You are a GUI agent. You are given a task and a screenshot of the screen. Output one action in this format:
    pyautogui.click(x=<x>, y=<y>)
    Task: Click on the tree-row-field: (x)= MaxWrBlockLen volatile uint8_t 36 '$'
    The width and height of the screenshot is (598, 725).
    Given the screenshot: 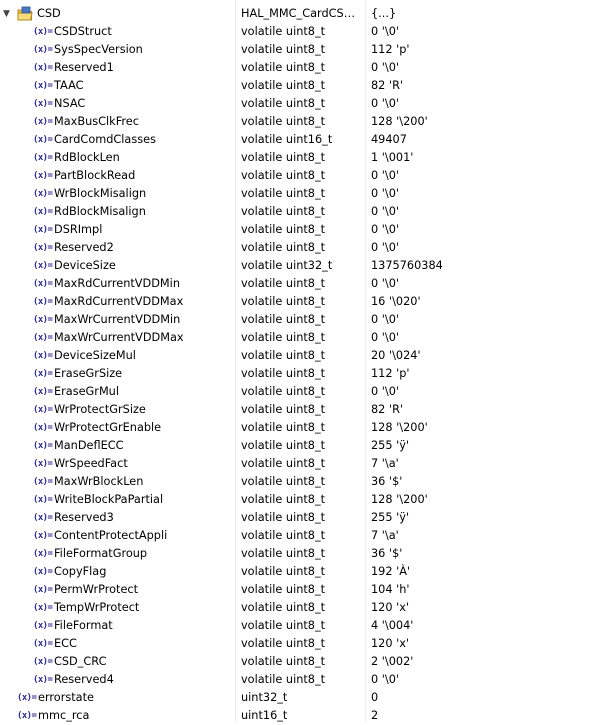 What is the action you would take?
    pyautogui.click(x=299, y=482)
    